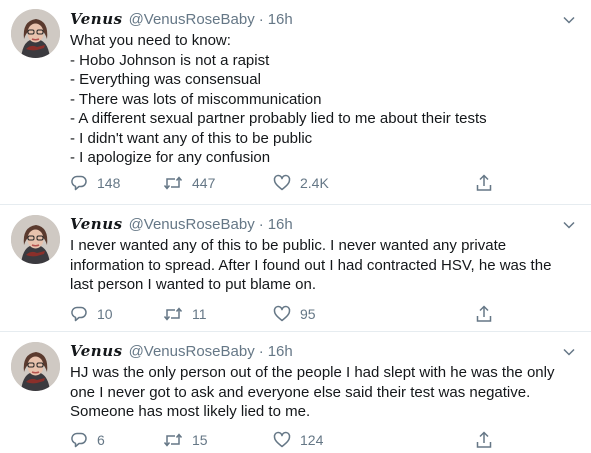 Image resolution: width=591 pixels, height=453 pixels. I want to click on reply-button: 148, so click(95, 183).